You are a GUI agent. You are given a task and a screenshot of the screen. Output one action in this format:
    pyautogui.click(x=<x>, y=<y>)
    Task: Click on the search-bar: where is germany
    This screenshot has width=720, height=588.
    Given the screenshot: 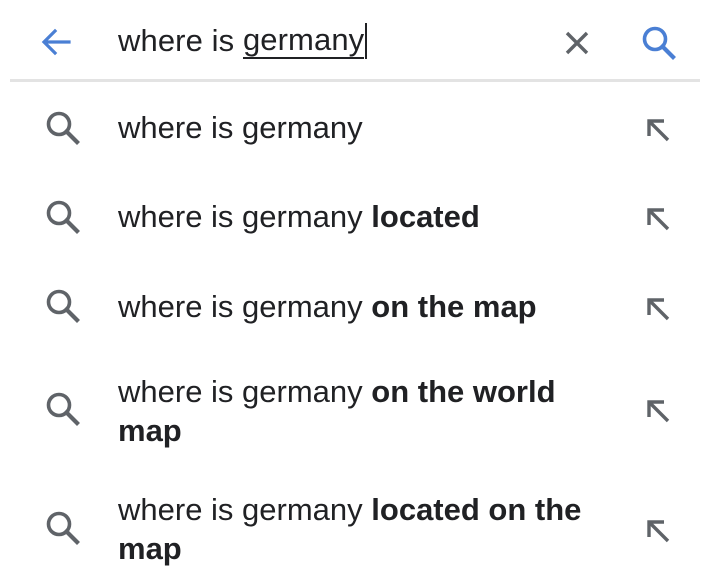 What is the action you would take?
    pyautogui.click(x=360, y=41)
    